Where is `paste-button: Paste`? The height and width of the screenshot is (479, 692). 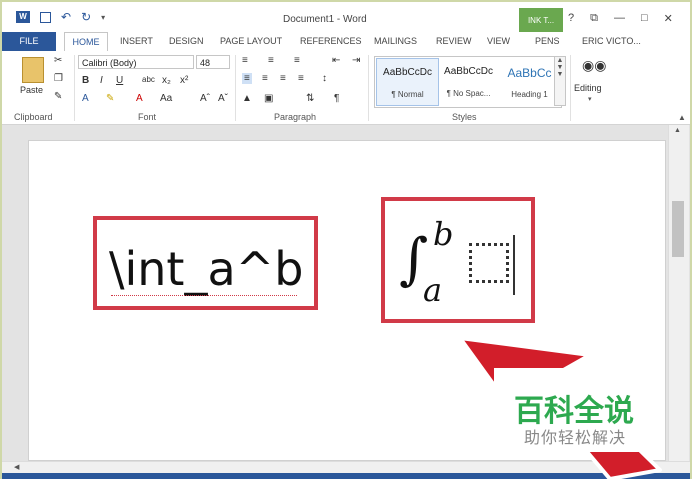 paste-button: Paste is located at coordinates (31, 90).